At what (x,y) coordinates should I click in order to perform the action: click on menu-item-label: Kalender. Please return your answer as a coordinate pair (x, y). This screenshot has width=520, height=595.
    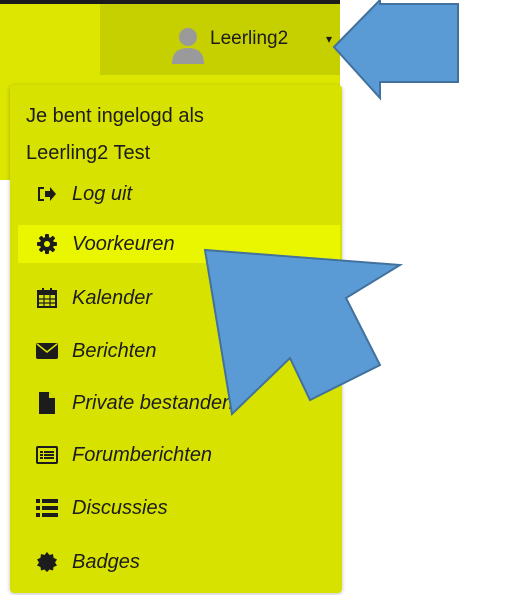
    Looking at the image, I should click on (112, 297).